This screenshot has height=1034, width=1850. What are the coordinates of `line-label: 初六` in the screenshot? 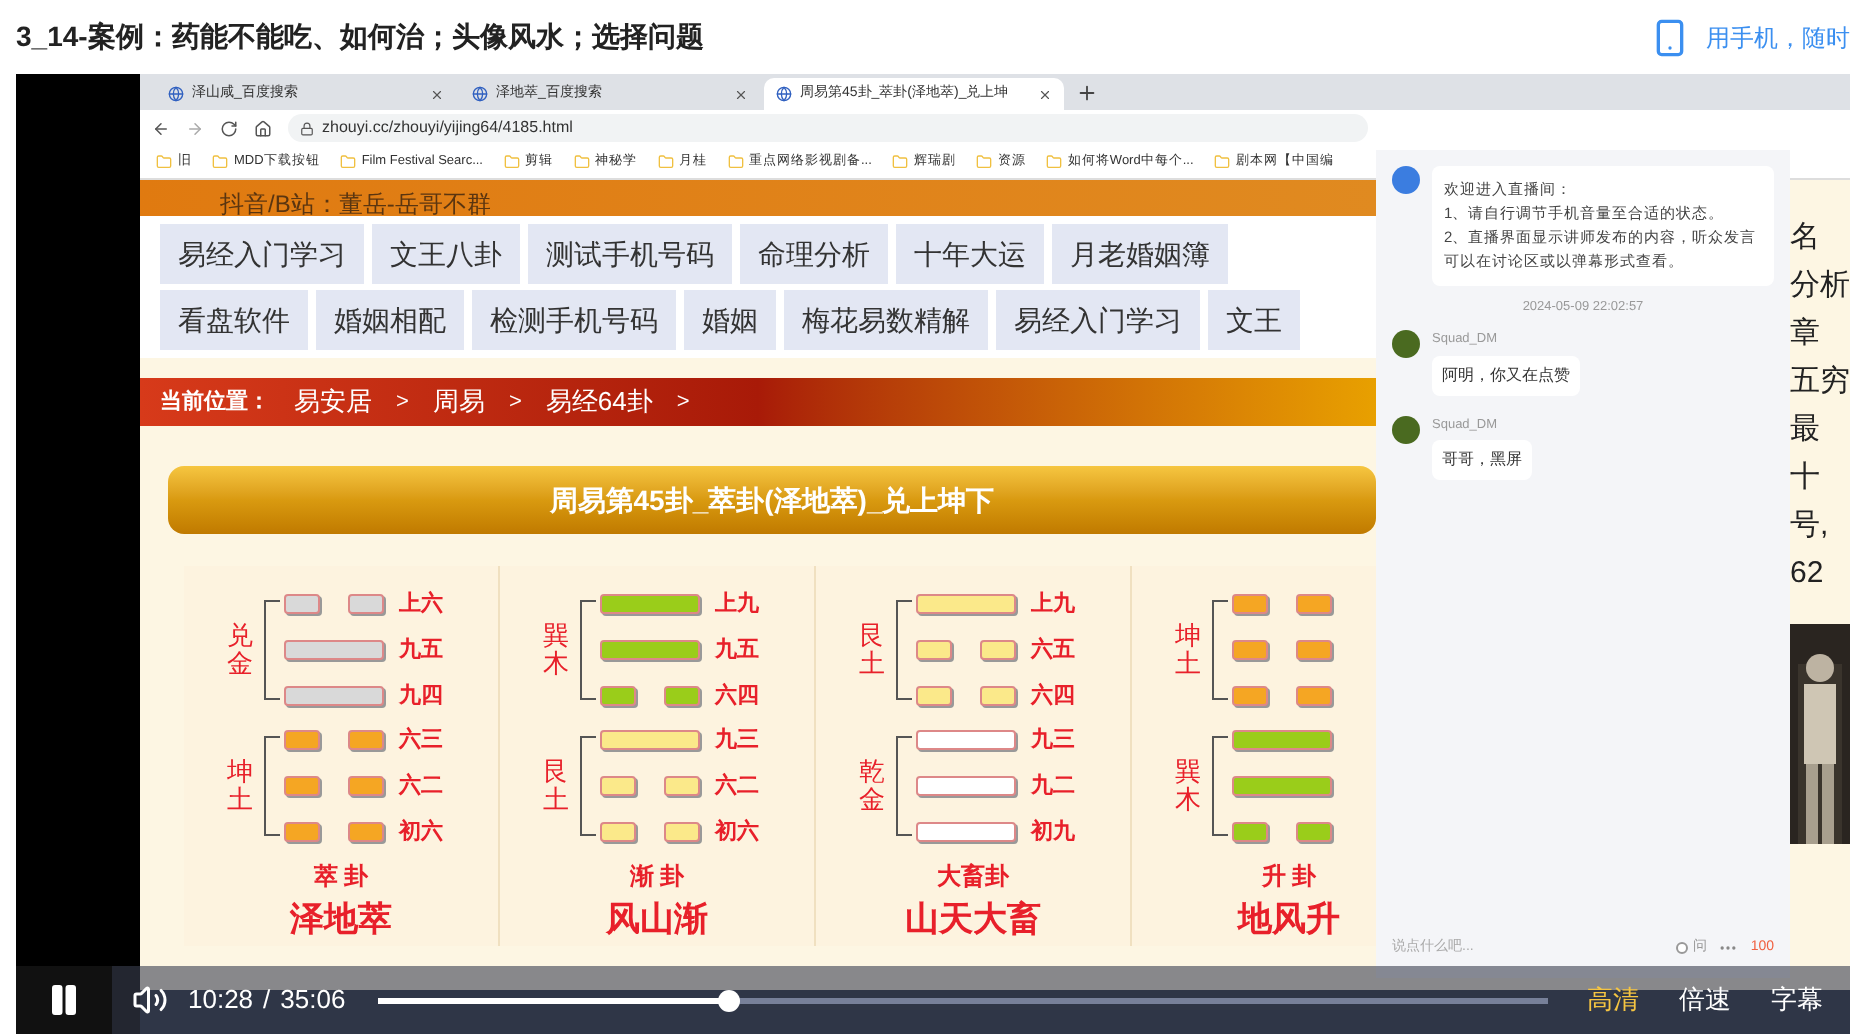 It's located at (738, 832).